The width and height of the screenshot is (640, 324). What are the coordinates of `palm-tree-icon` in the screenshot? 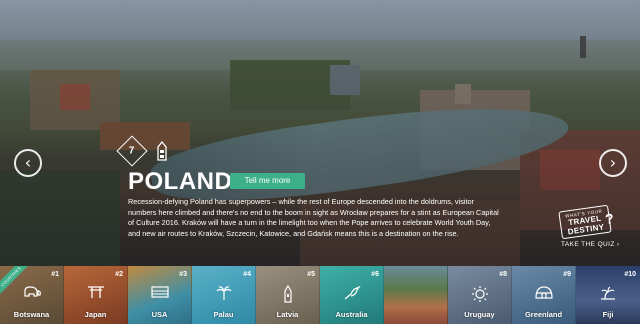 It's located at (223, 295).